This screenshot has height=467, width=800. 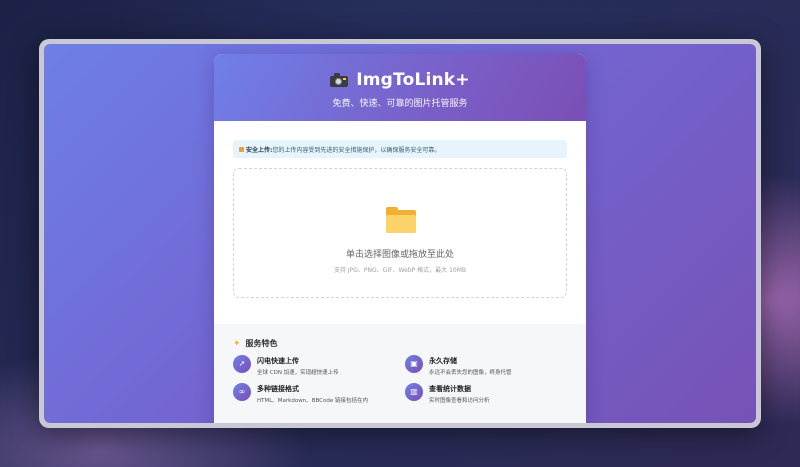 What do you see at coordinates (450, 389) in the screenshot?
I see `feature-title: 查看统计数据` at bounding box center [450, 389].